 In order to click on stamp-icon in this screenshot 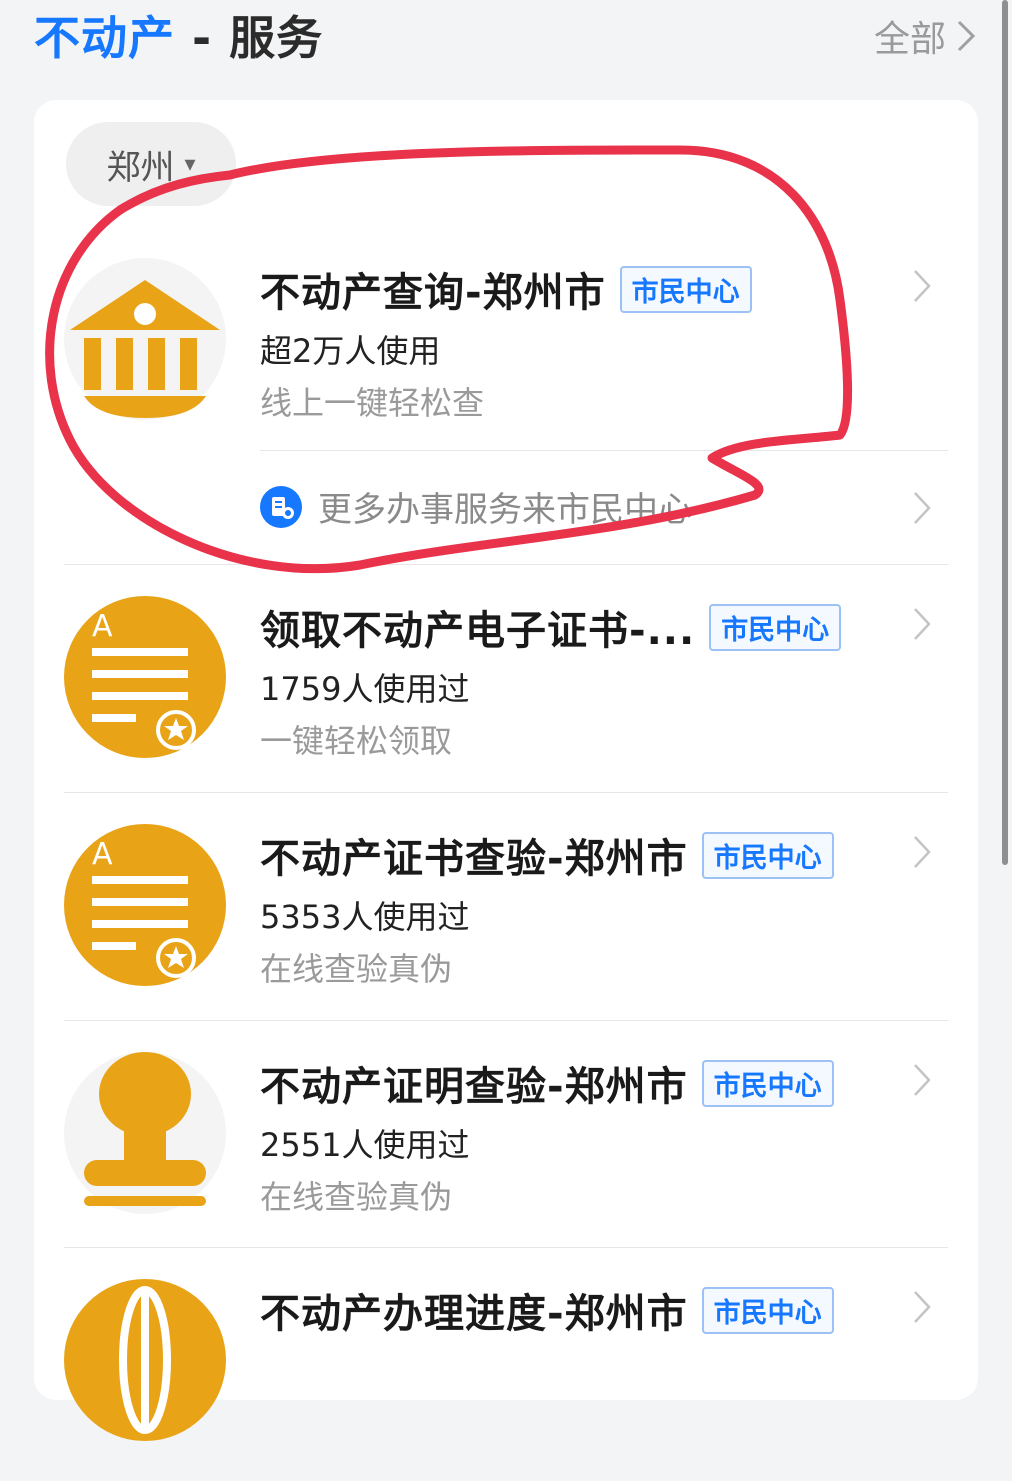, I will do `click(145, 1133)`.